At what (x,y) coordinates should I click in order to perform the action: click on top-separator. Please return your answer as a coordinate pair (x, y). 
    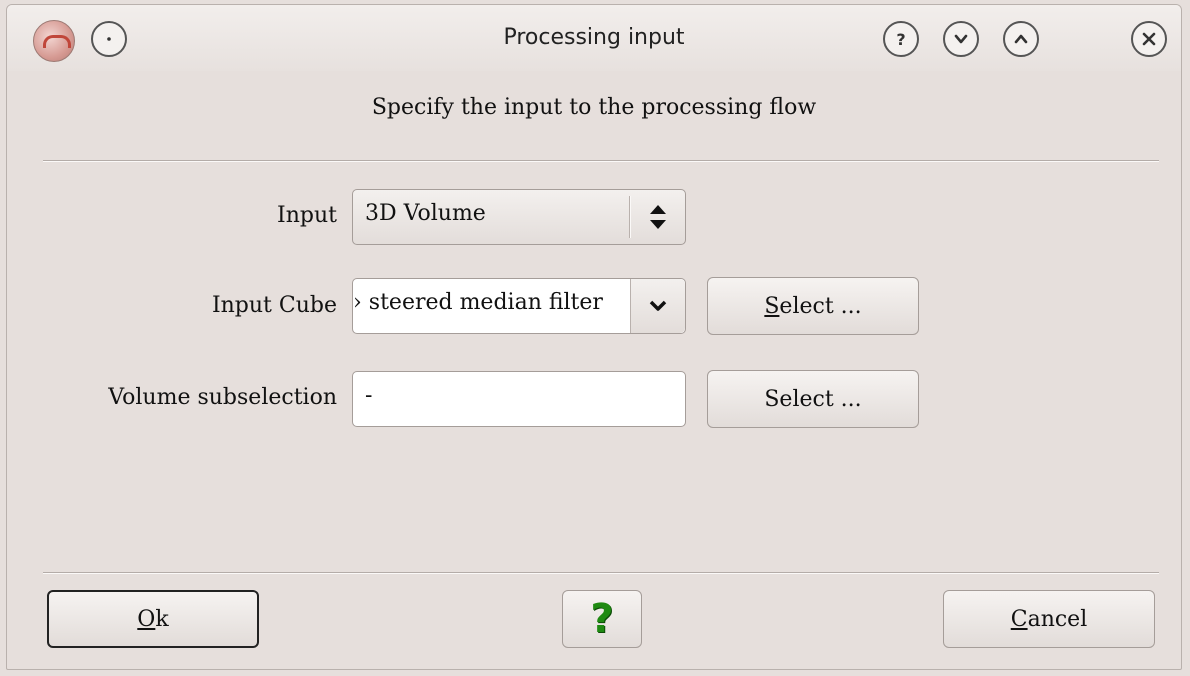
    Looking at the image, I should click on (601, 161).